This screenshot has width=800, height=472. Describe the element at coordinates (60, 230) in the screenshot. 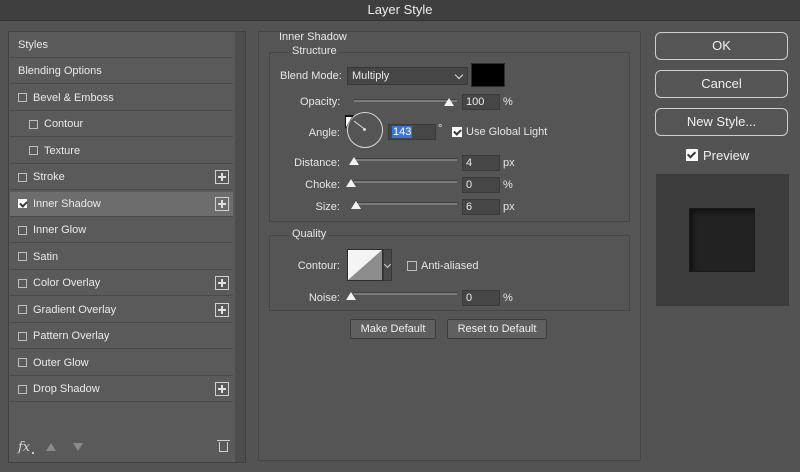

I see `style-item-label: Inner Glow` at that location.